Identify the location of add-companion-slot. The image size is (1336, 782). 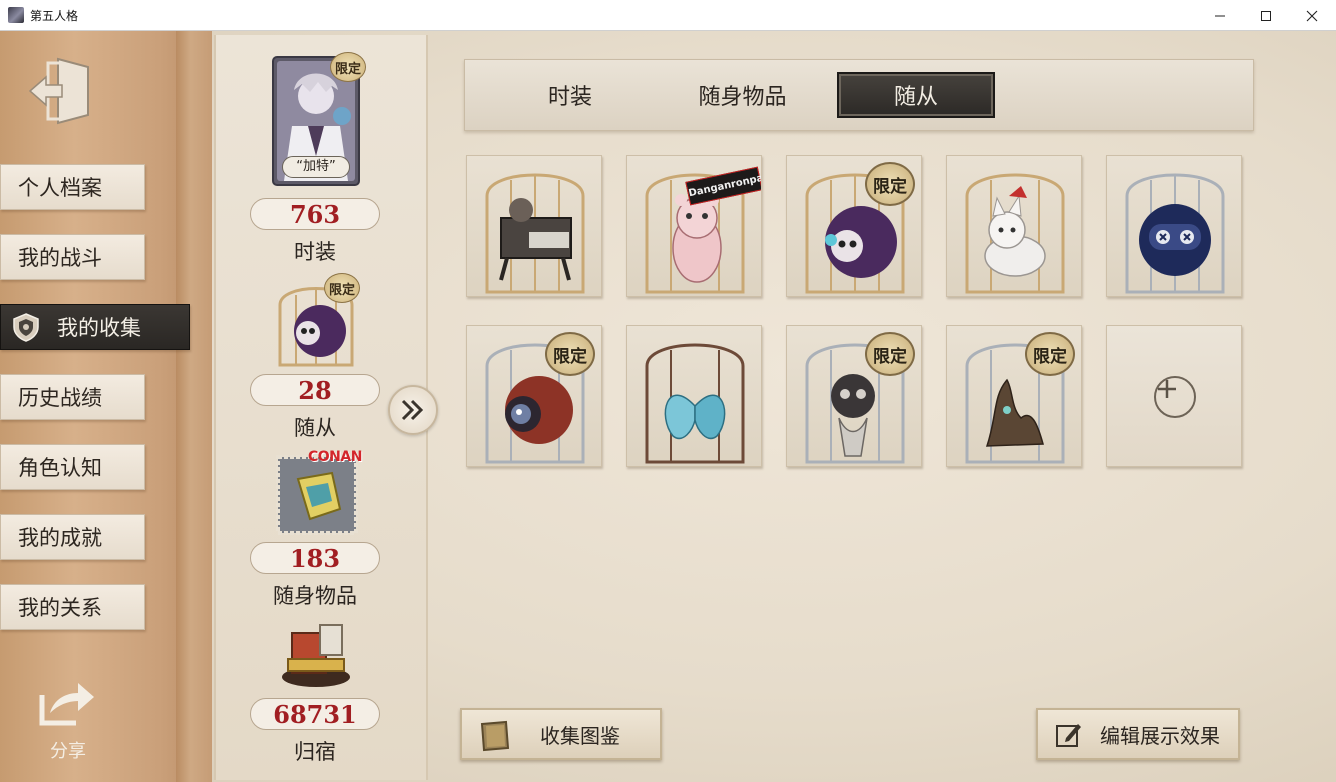
(1174, 396).